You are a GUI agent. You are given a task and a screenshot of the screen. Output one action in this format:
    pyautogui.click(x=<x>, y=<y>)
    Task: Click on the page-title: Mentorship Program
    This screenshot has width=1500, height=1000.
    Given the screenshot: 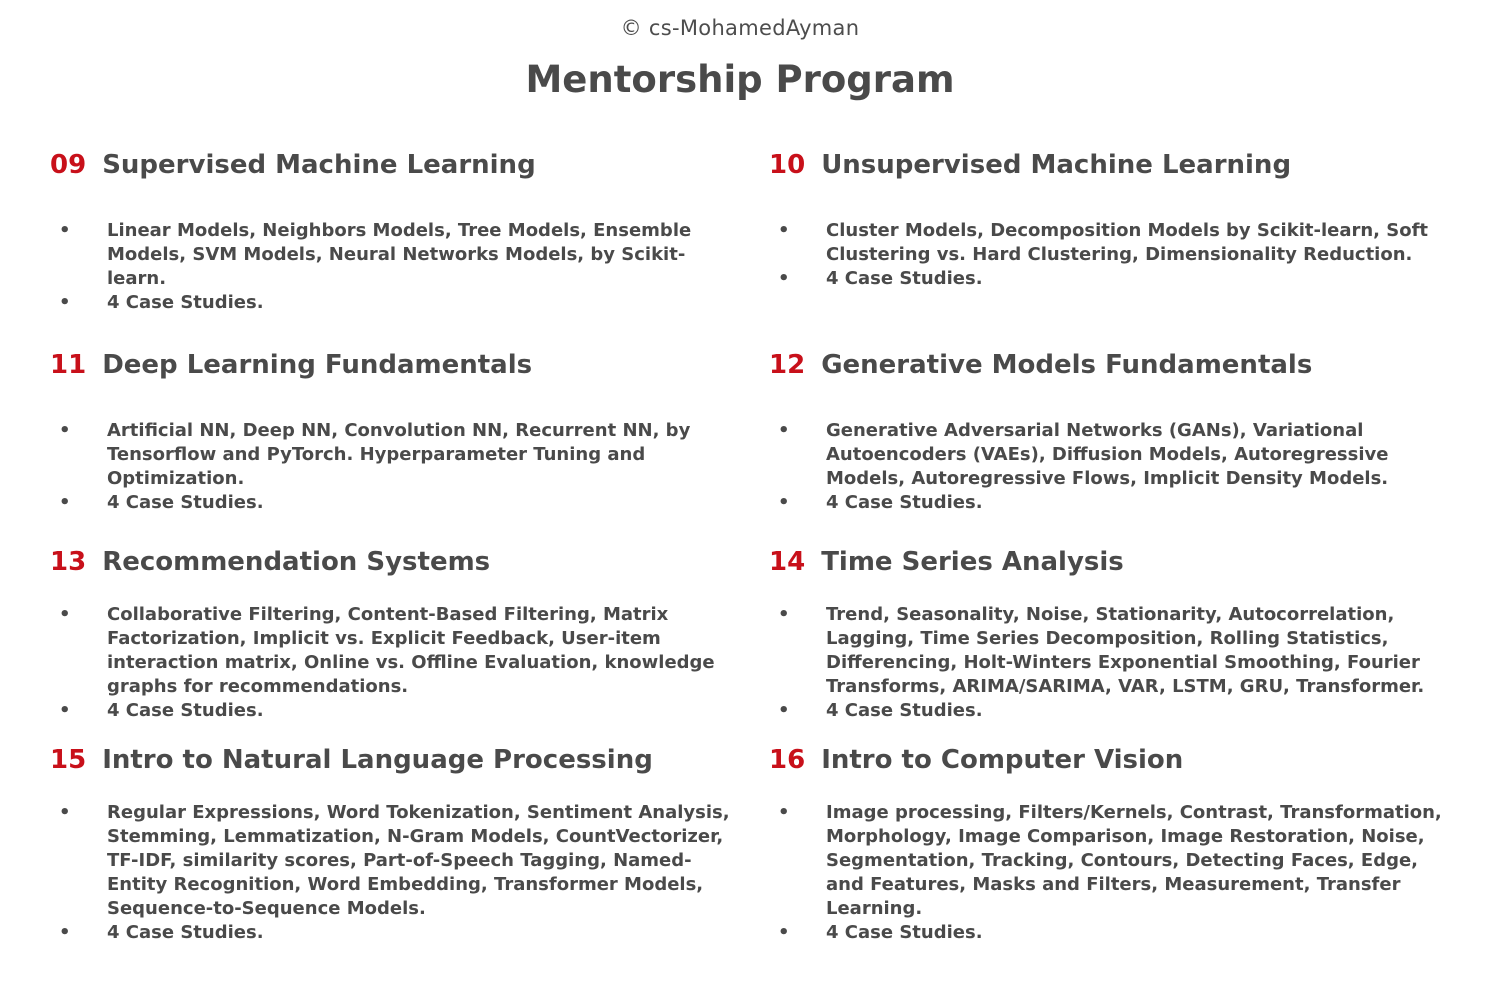 What is the action you would take?
    pyautogui.click(x=740, y=79)
    